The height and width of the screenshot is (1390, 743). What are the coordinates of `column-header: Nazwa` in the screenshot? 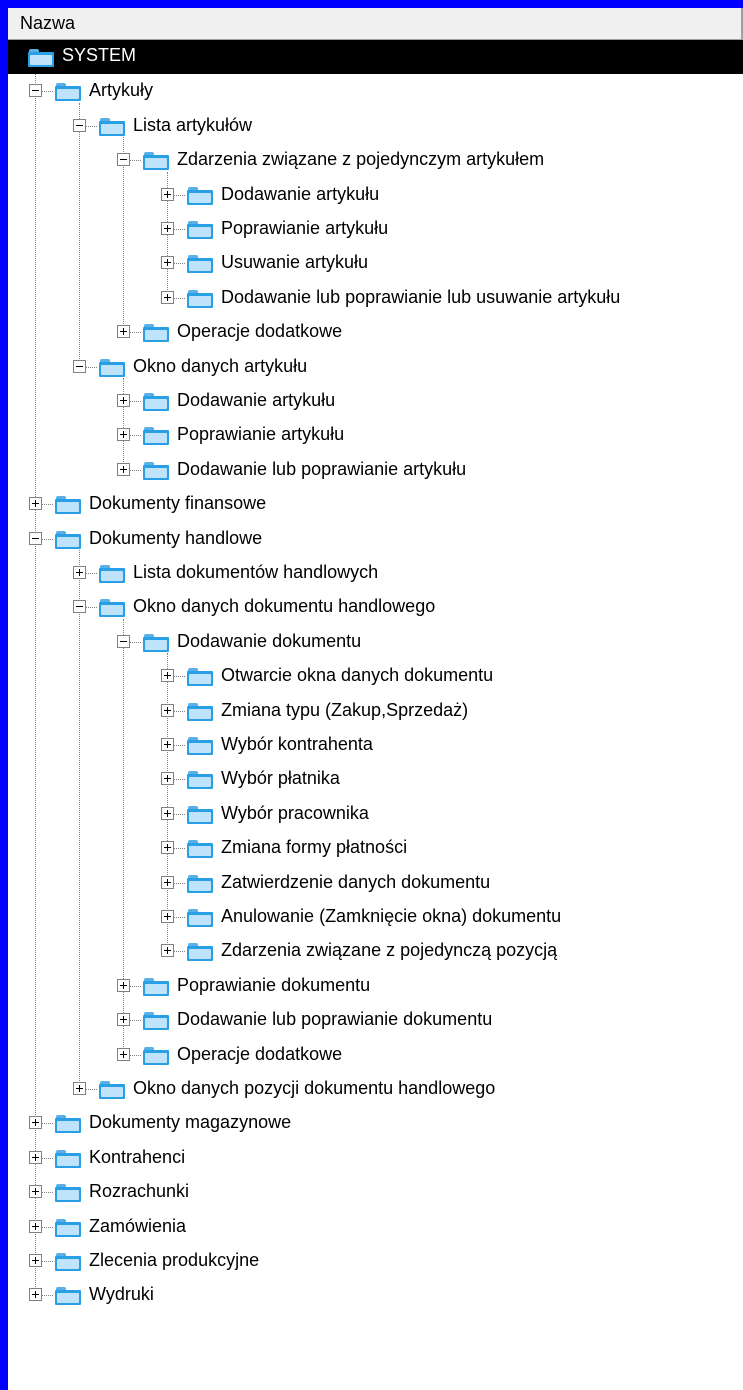 It's located at (375, 24).